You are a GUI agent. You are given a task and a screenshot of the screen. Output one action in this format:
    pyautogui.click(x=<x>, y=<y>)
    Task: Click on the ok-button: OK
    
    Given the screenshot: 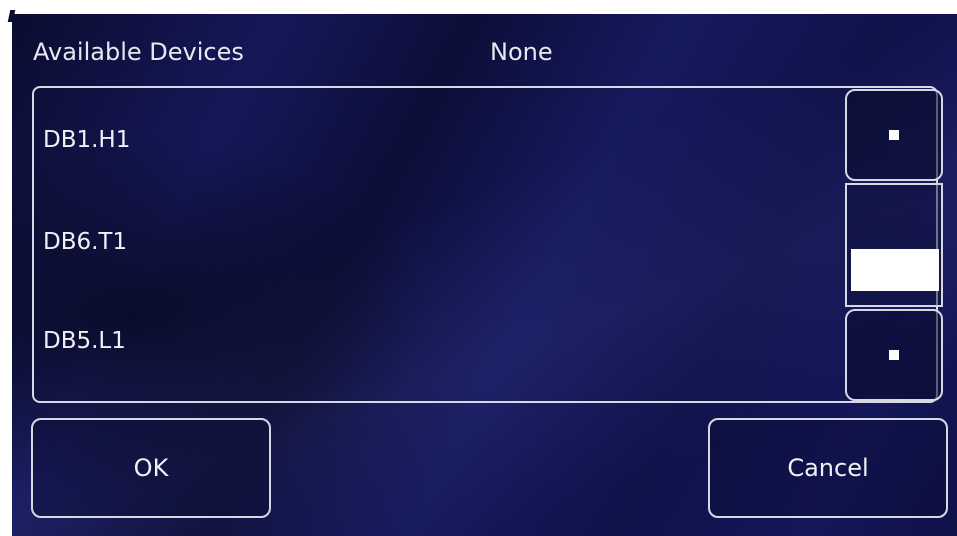 What is the action you would take?
    pyautogui.click(x=151, y=468)
    